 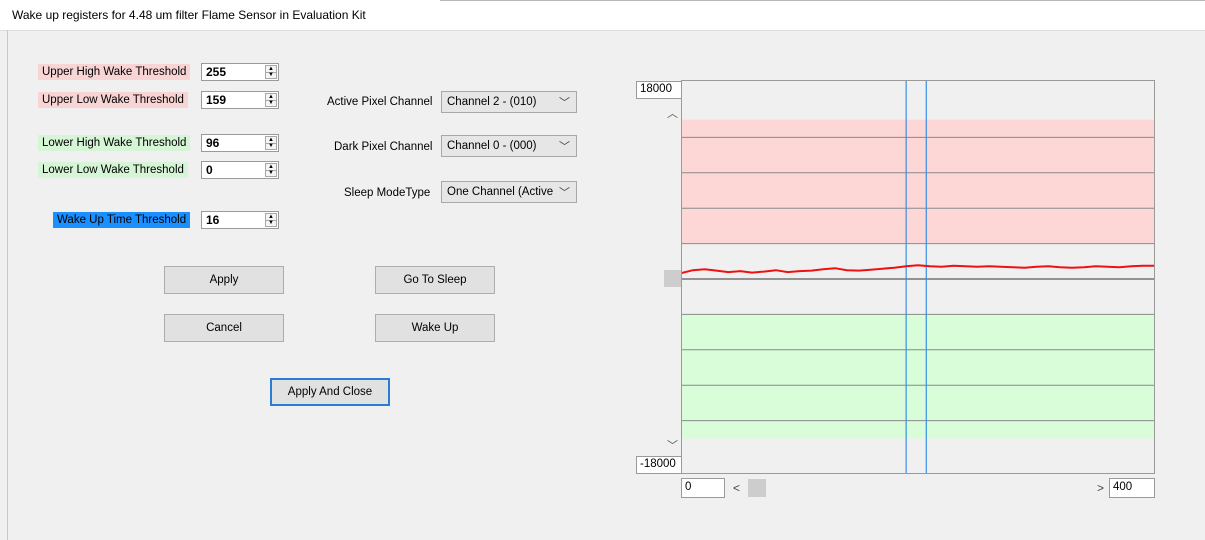 I want to click on chart-vertical-scrollbar: ︿ ﹀, so click(x=672, y=278).